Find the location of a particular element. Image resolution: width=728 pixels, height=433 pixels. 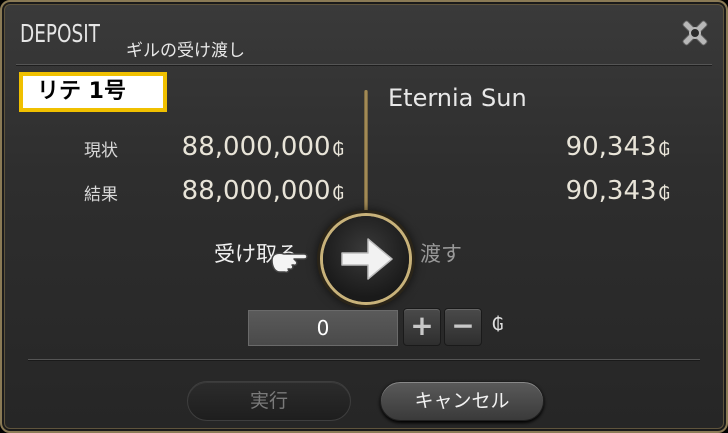

right-current-value: 90,343 is located at coordinates (611, 147).